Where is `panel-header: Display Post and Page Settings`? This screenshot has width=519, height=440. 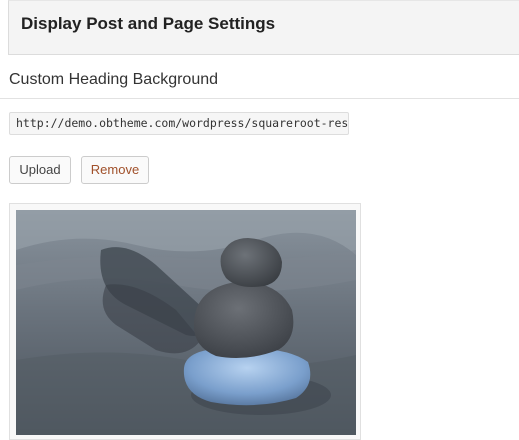 panel-header: Display Post and Page Settings is located at coordinates (263, 27).